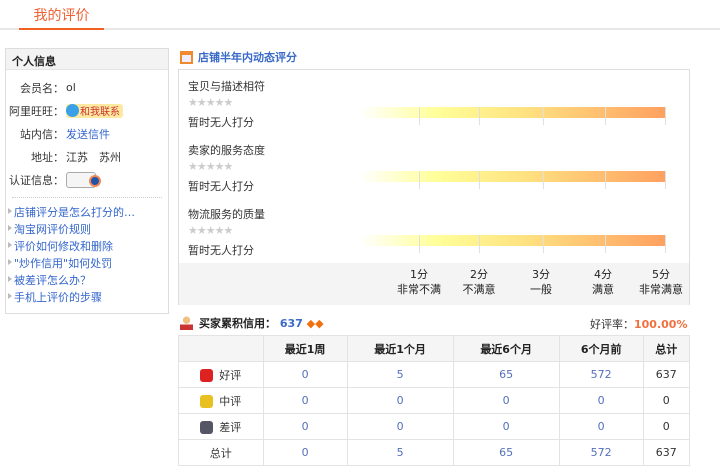  What do you see at coordinates (247, 57) in the screenshot?
I see `ratings-title-text: 店铺半年内动态评分` at bounding box center [247, 57].